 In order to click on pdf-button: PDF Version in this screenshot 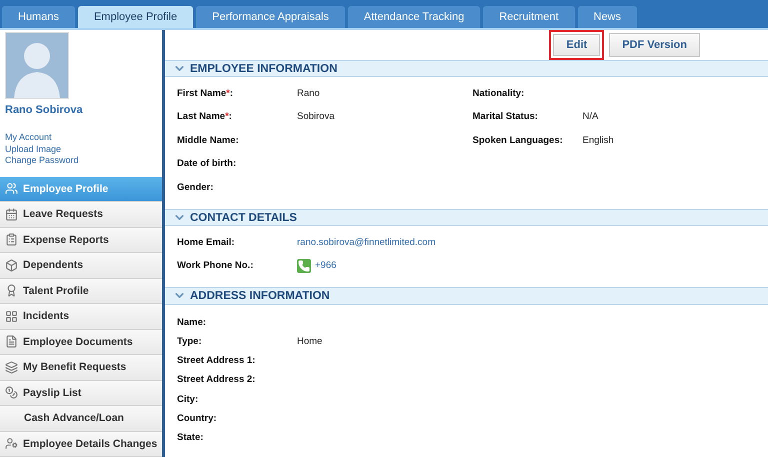, I will do `click(654, 45)`.